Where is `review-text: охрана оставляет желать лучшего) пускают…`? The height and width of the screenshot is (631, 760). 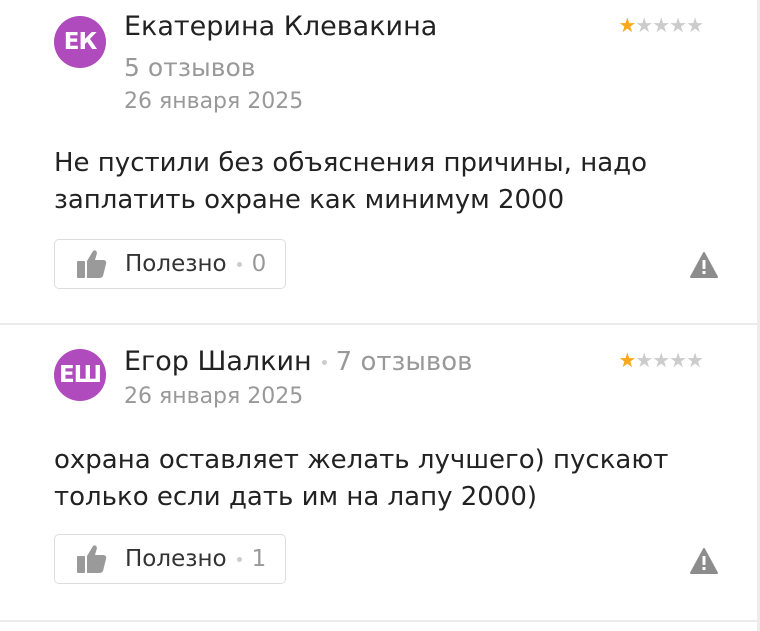
review-text: охрана оставляет желать лучшего) пускают… is located at coordinates (361, 478).